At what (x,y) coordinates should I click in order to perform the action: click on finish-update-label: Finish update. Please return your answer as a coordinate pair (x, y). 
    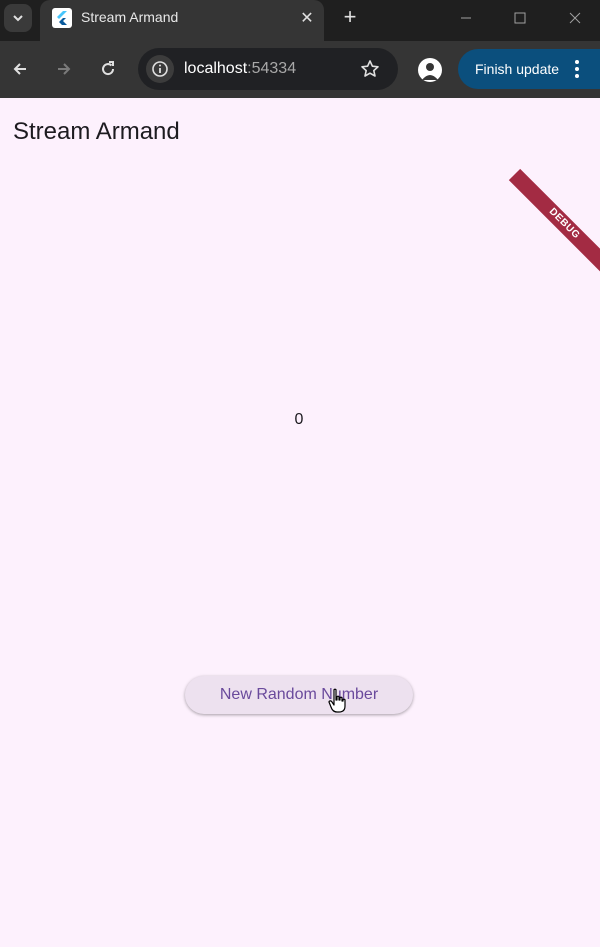
    Looking at the image, I should click on (517, 69).